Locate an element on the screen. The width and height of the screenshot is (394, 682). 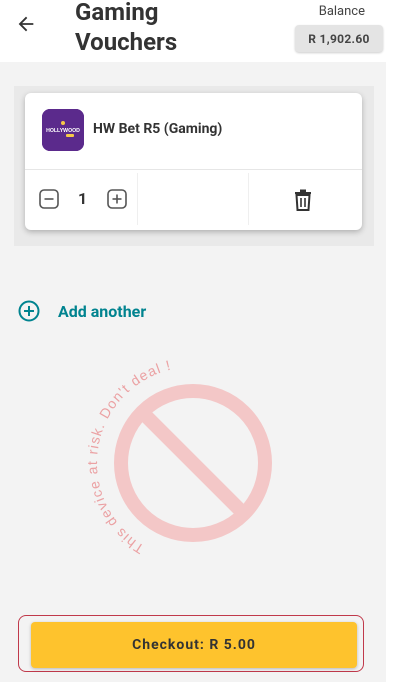
voucher-logo: HOLLYWOOD is located at coordinates (63, 130).